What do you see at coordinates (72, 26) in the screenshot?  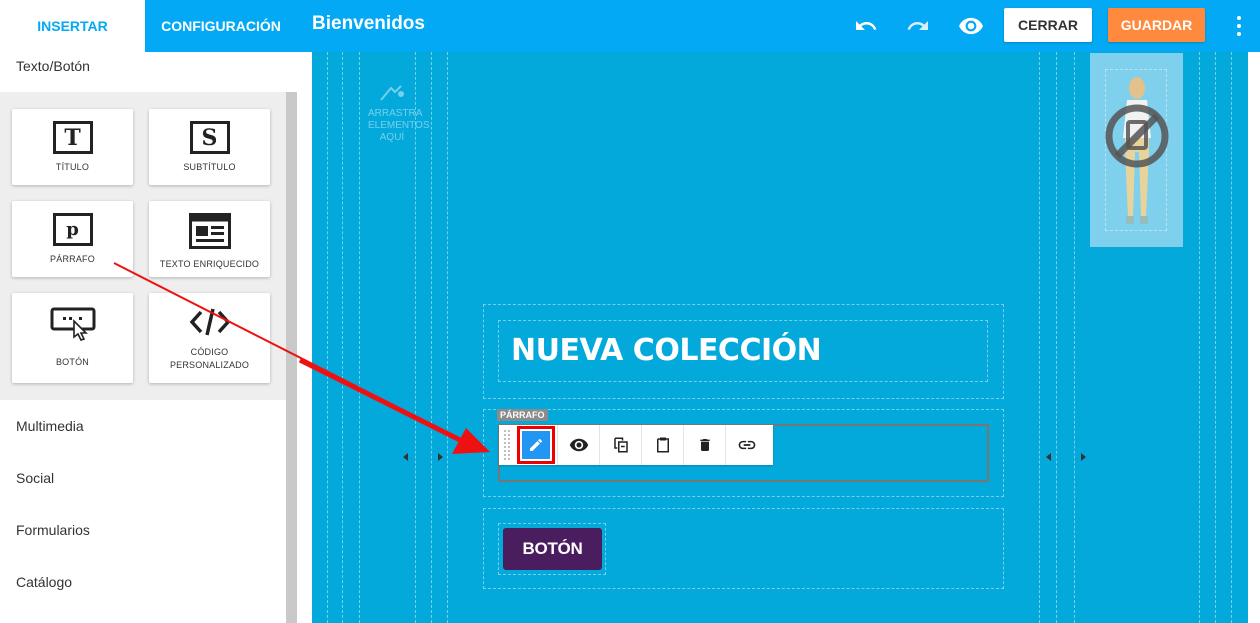 I see `tab-insertar: INSERTAR` at bounding box center [72, 26].